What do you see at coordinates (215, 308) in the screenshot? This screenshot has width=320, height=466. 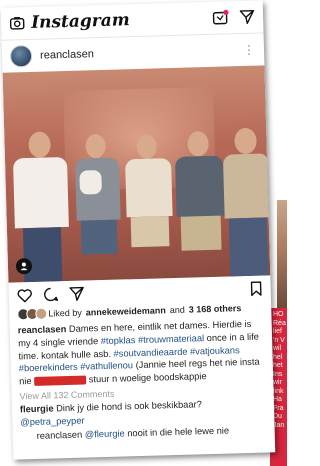 I see `likes-count: 3 168 others` at bounding box center [215, 308].